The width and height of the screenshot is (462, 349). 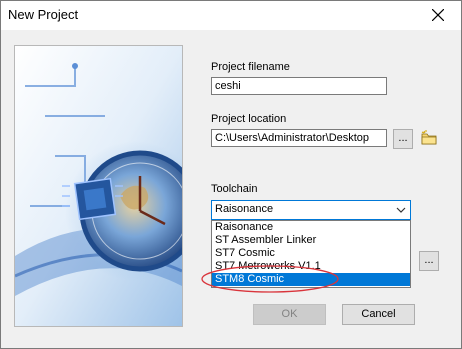 I want to click on toolchain-selected-value: Raisonance, so click(x=244, y=209).